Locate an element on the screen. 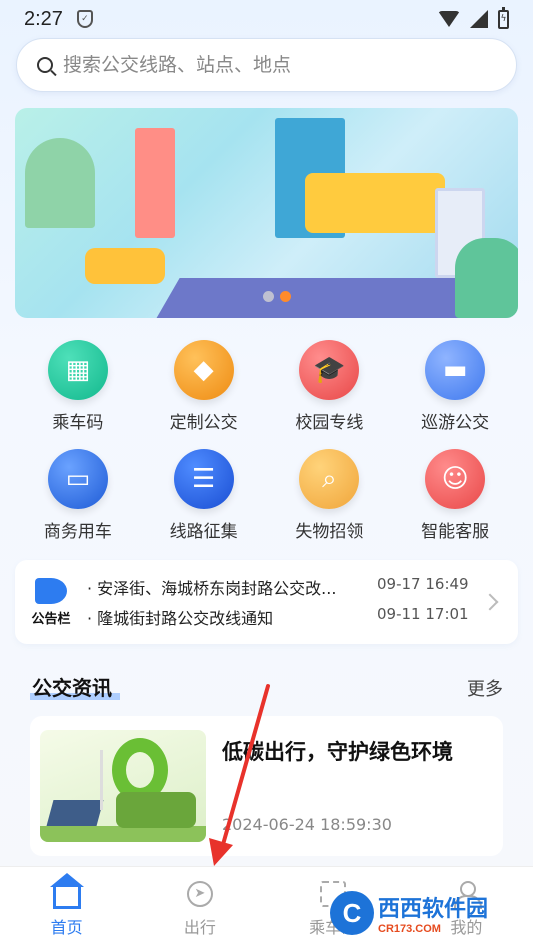 This screenshot has height=948, width=533. news-headline: 低碳出行，守护绿色环境 is located at coordinates (337, 752).